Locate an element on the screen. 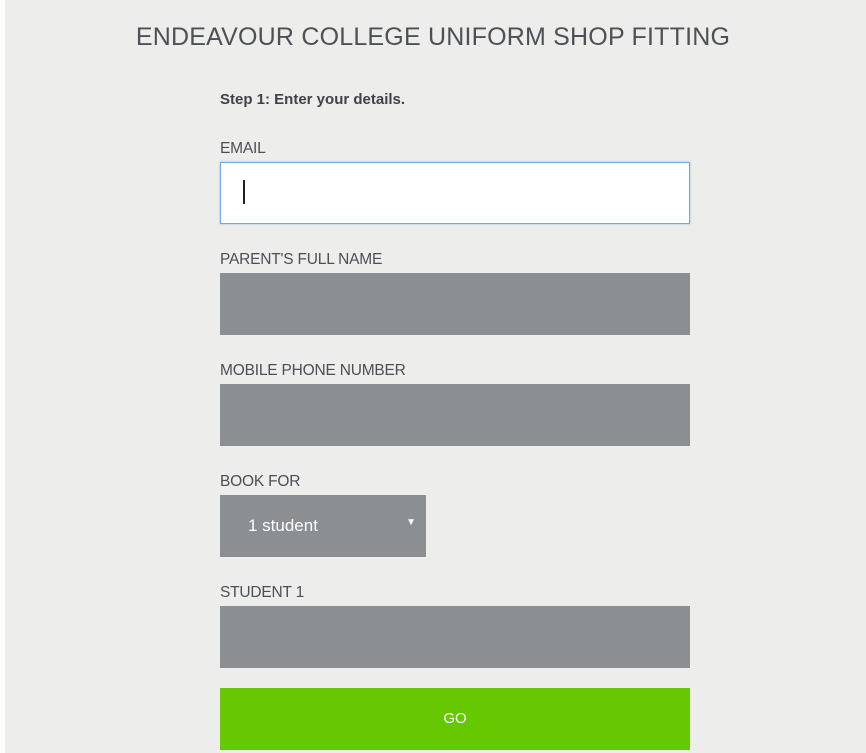 The width and height of the screenshot is (866, 753). go-button: GO is located at coordinates (455, 719).